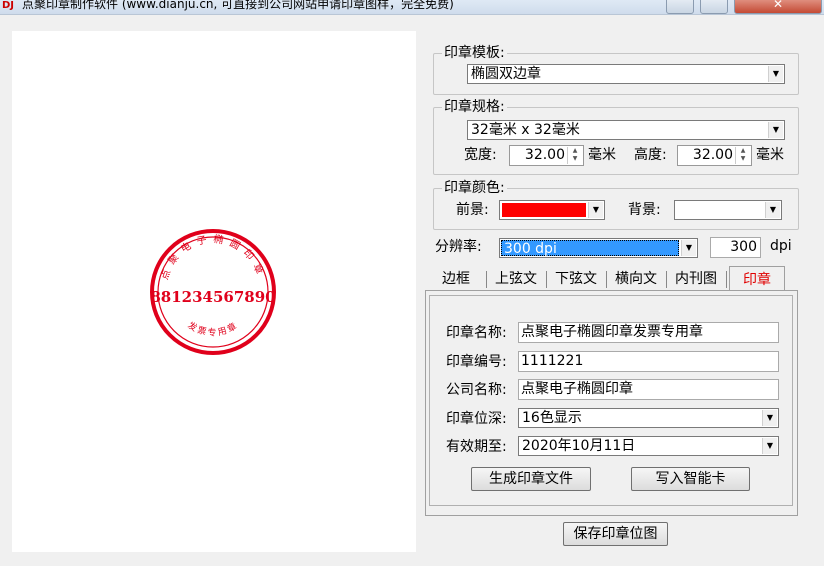 The height and width of the screenshot is (566, 824). I want to click on template-select-value: 椭圆双边章, so click(506, 74).